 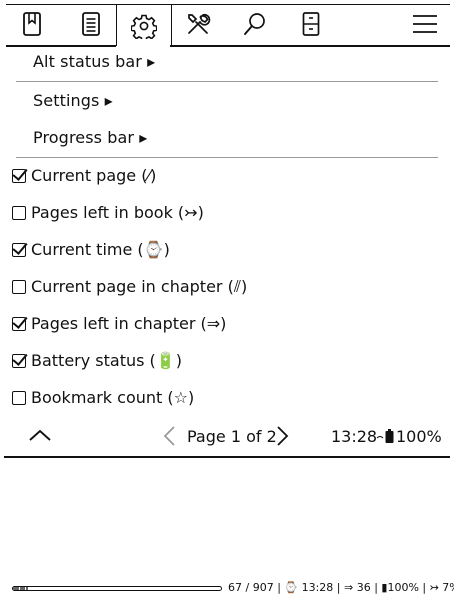 I want to click on option-battery-status: Battery status (🔋), so click(x=97, y=360).